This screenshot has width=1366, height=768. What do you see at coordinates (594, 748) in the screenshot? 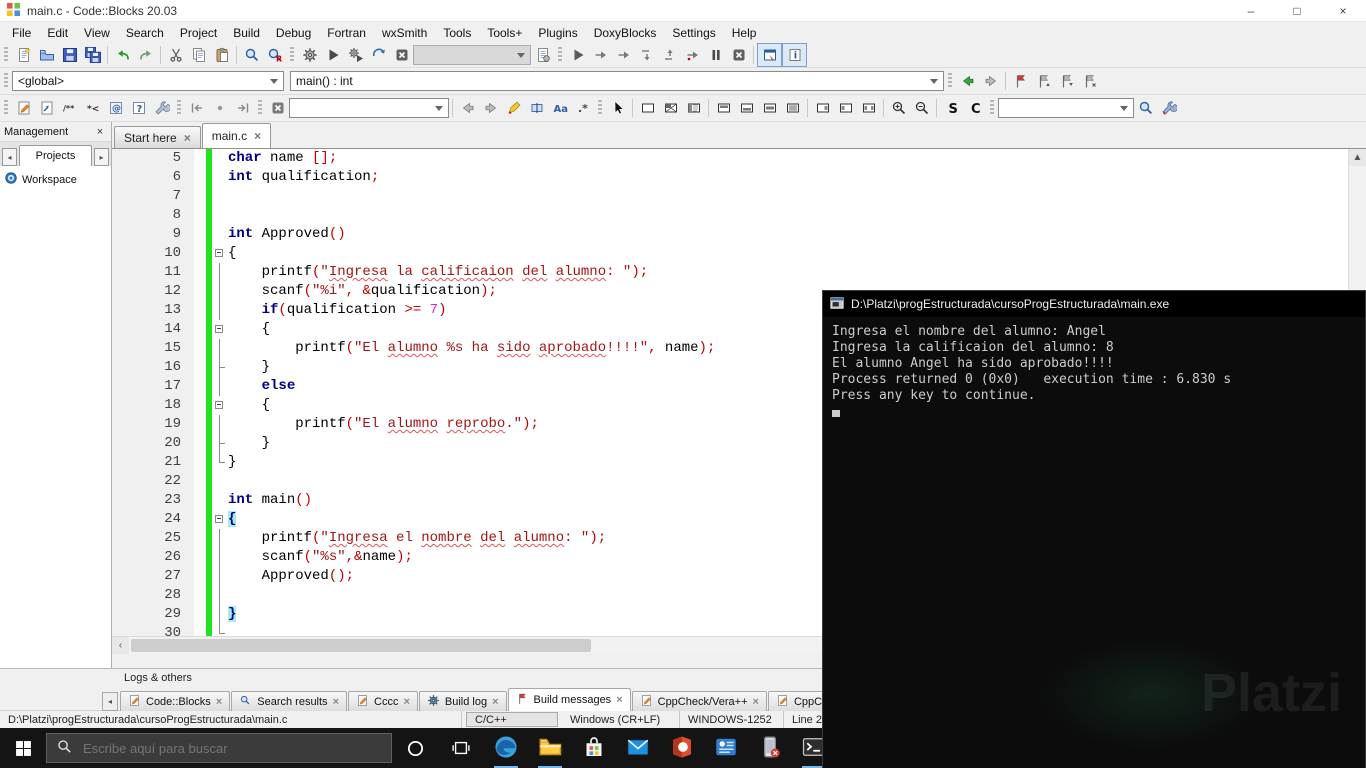
I see `taskbar-app-store` at bounding box center [594, 748].